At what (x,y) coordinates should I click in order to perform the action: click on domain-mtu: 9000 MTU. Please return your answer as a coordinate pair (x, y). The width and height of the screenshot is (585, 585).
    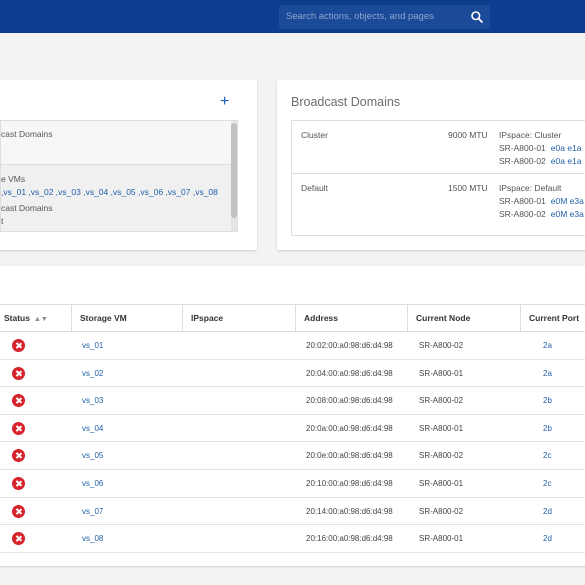
    Looking at the image, I should click on (468, 135).